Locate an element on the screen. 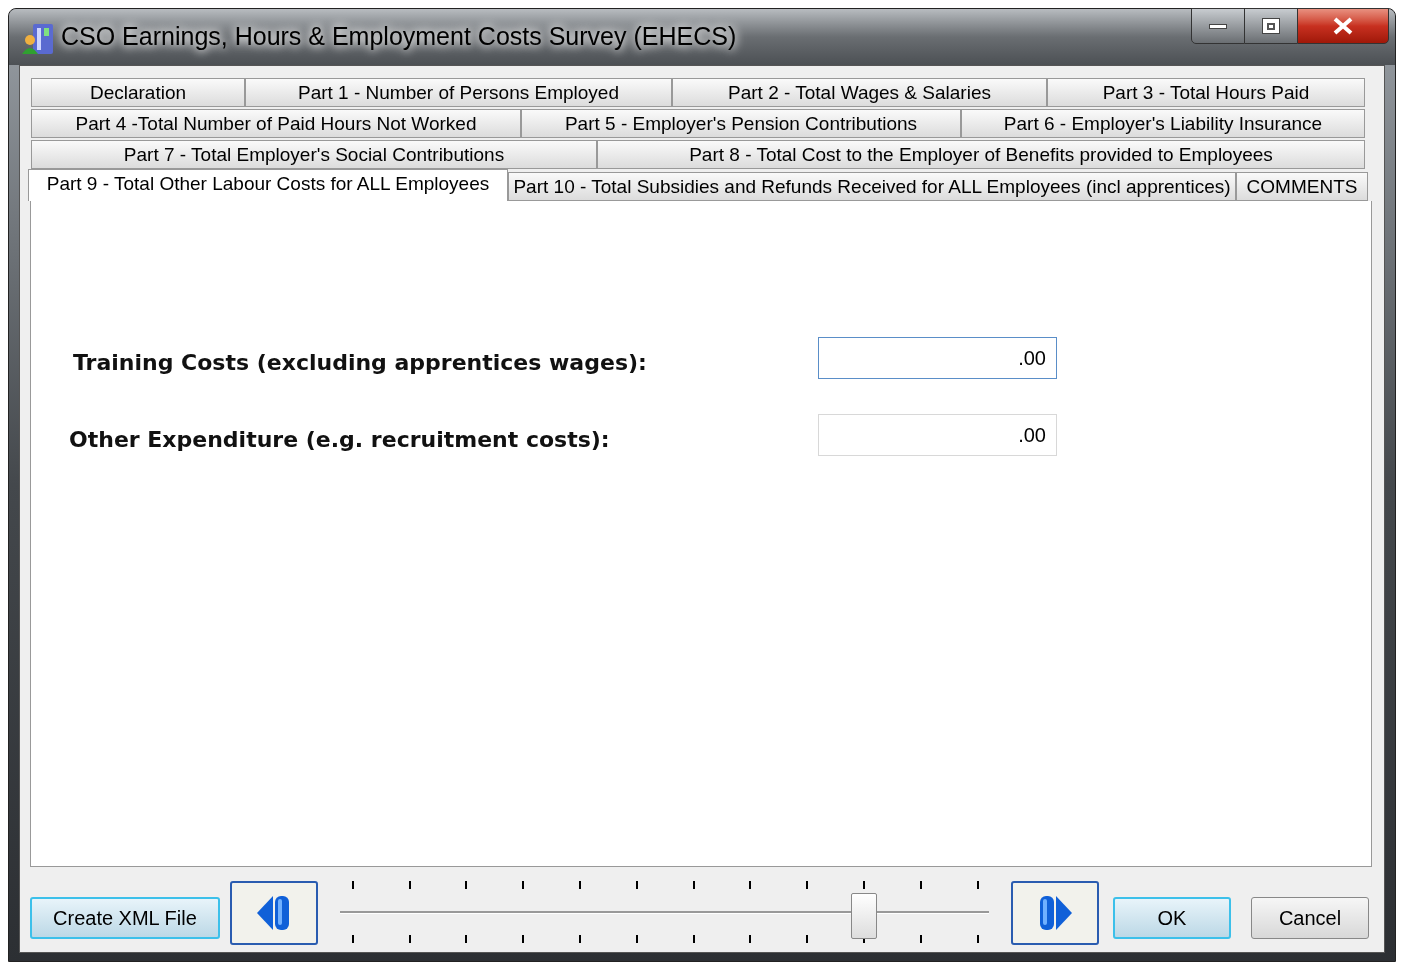 This screenshot has height=963, width=1402. minimize-icon is located at coordinates (1218, 26).